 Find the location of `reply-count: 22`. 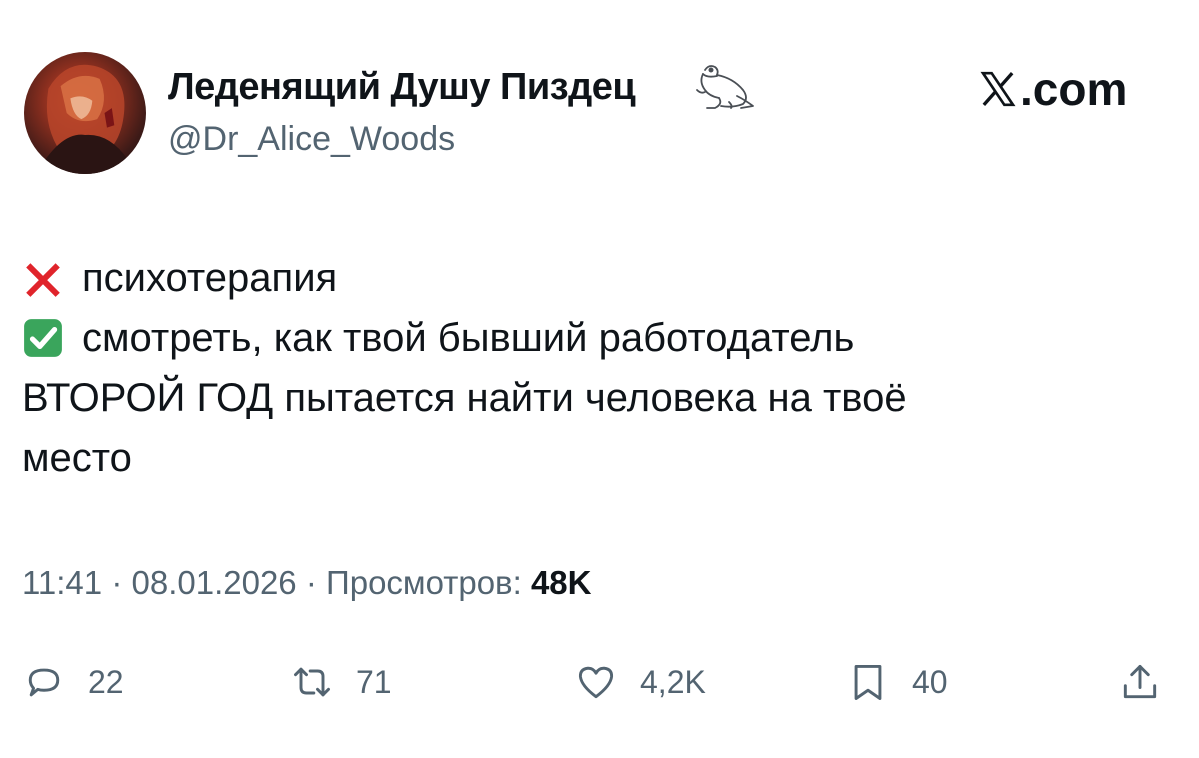

reply-count: 22 is located at coordinates (106, 681).